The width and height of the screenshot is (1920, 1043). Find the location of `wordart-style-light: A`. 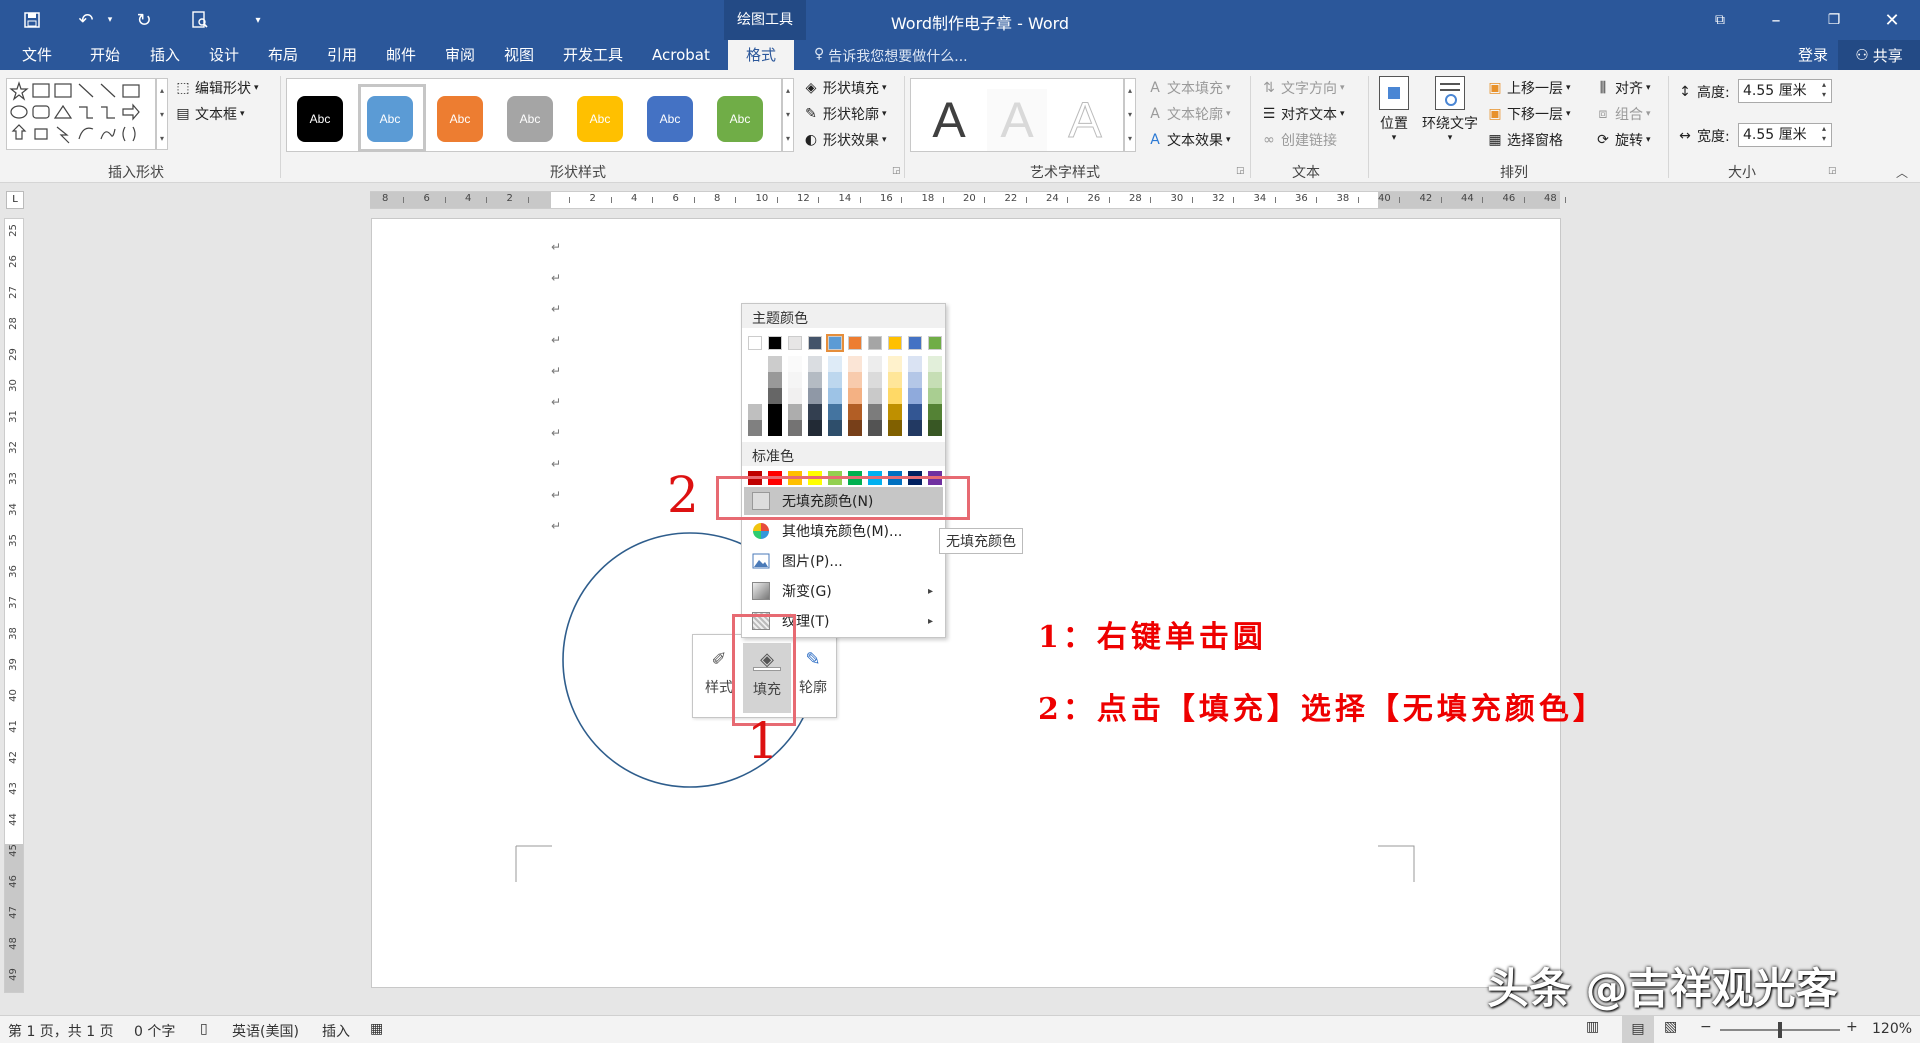

wordart-style-light: A is located at coordinates (1017, 120).